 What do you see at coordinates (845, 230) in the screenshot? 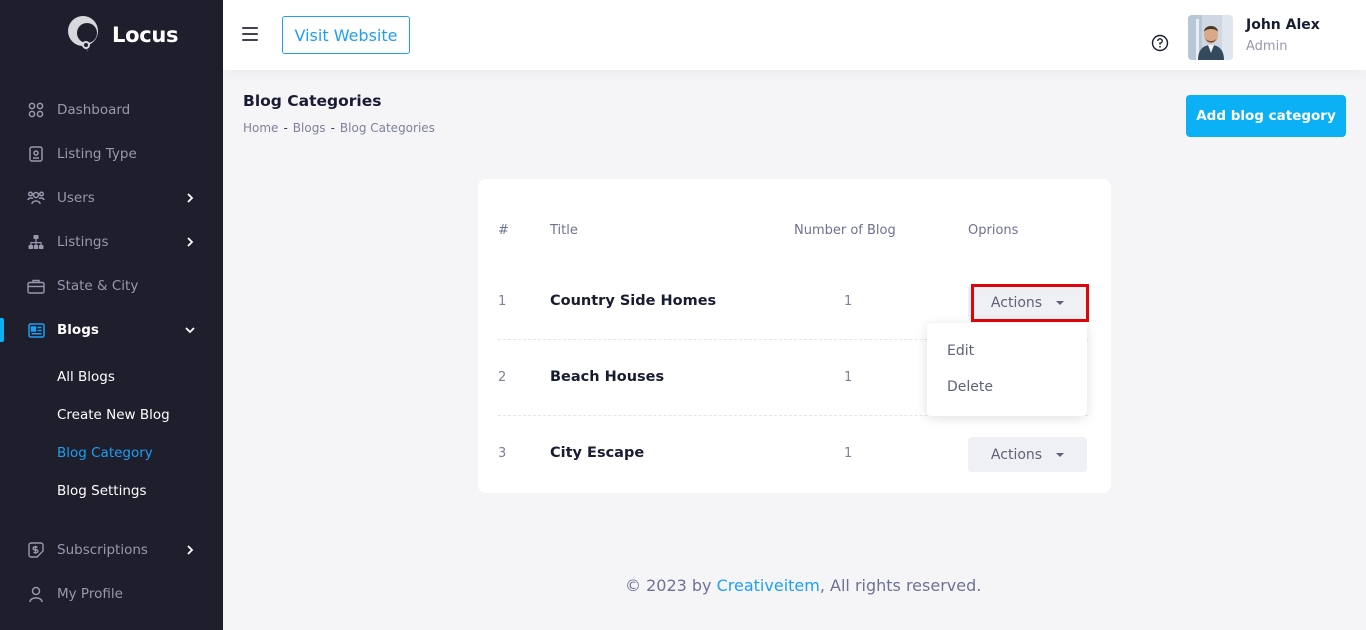
I see `column-header-count: Number of Blog` at bounding box center [845, 230].